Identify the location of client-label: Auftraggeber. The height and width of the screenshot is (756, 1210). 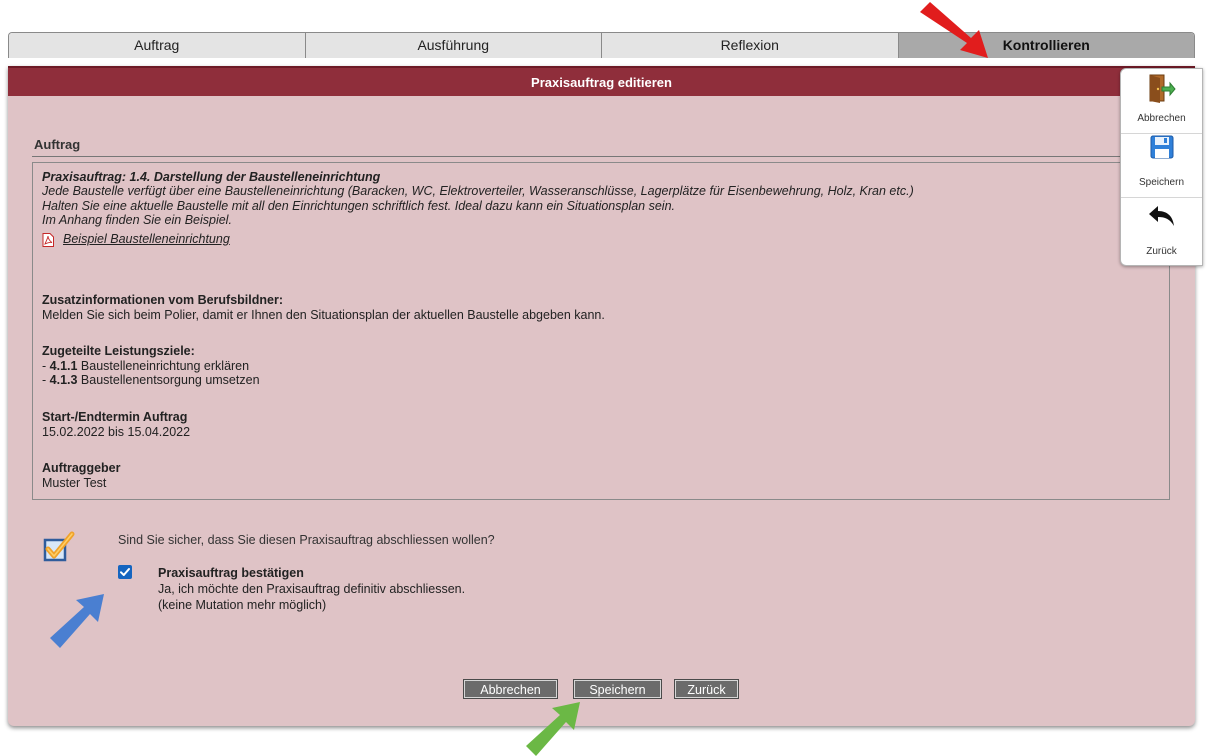
(81, 468).